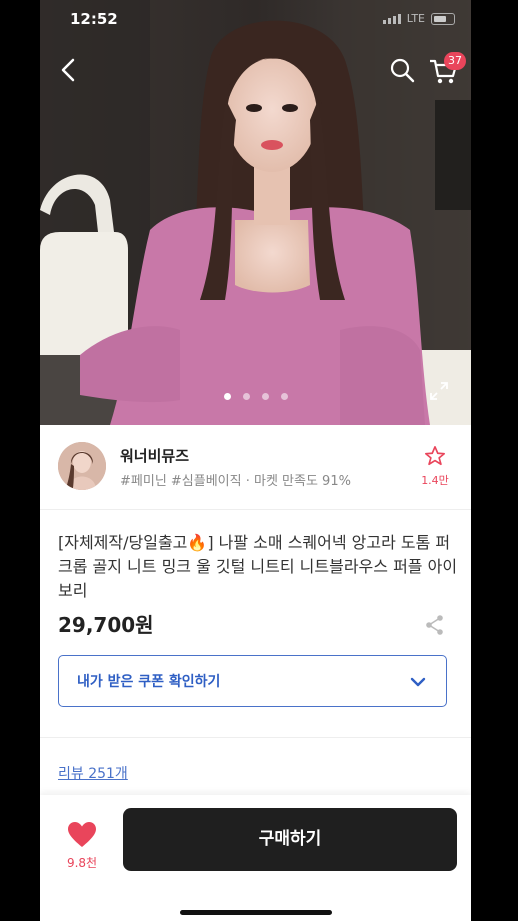 This screenshot has width=518, height=921. Describe the element at coordinates (94, 19) in the screenshot. I see `status-time: 12:52` at that location.